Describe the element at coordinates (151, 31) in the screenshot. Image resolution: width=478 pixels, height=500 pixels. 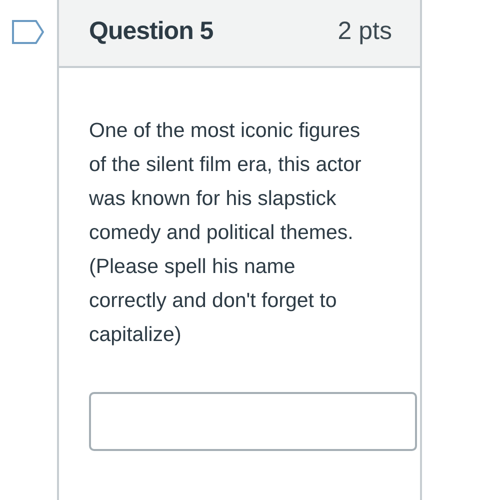
I see `question-title: Question 5` at that location.